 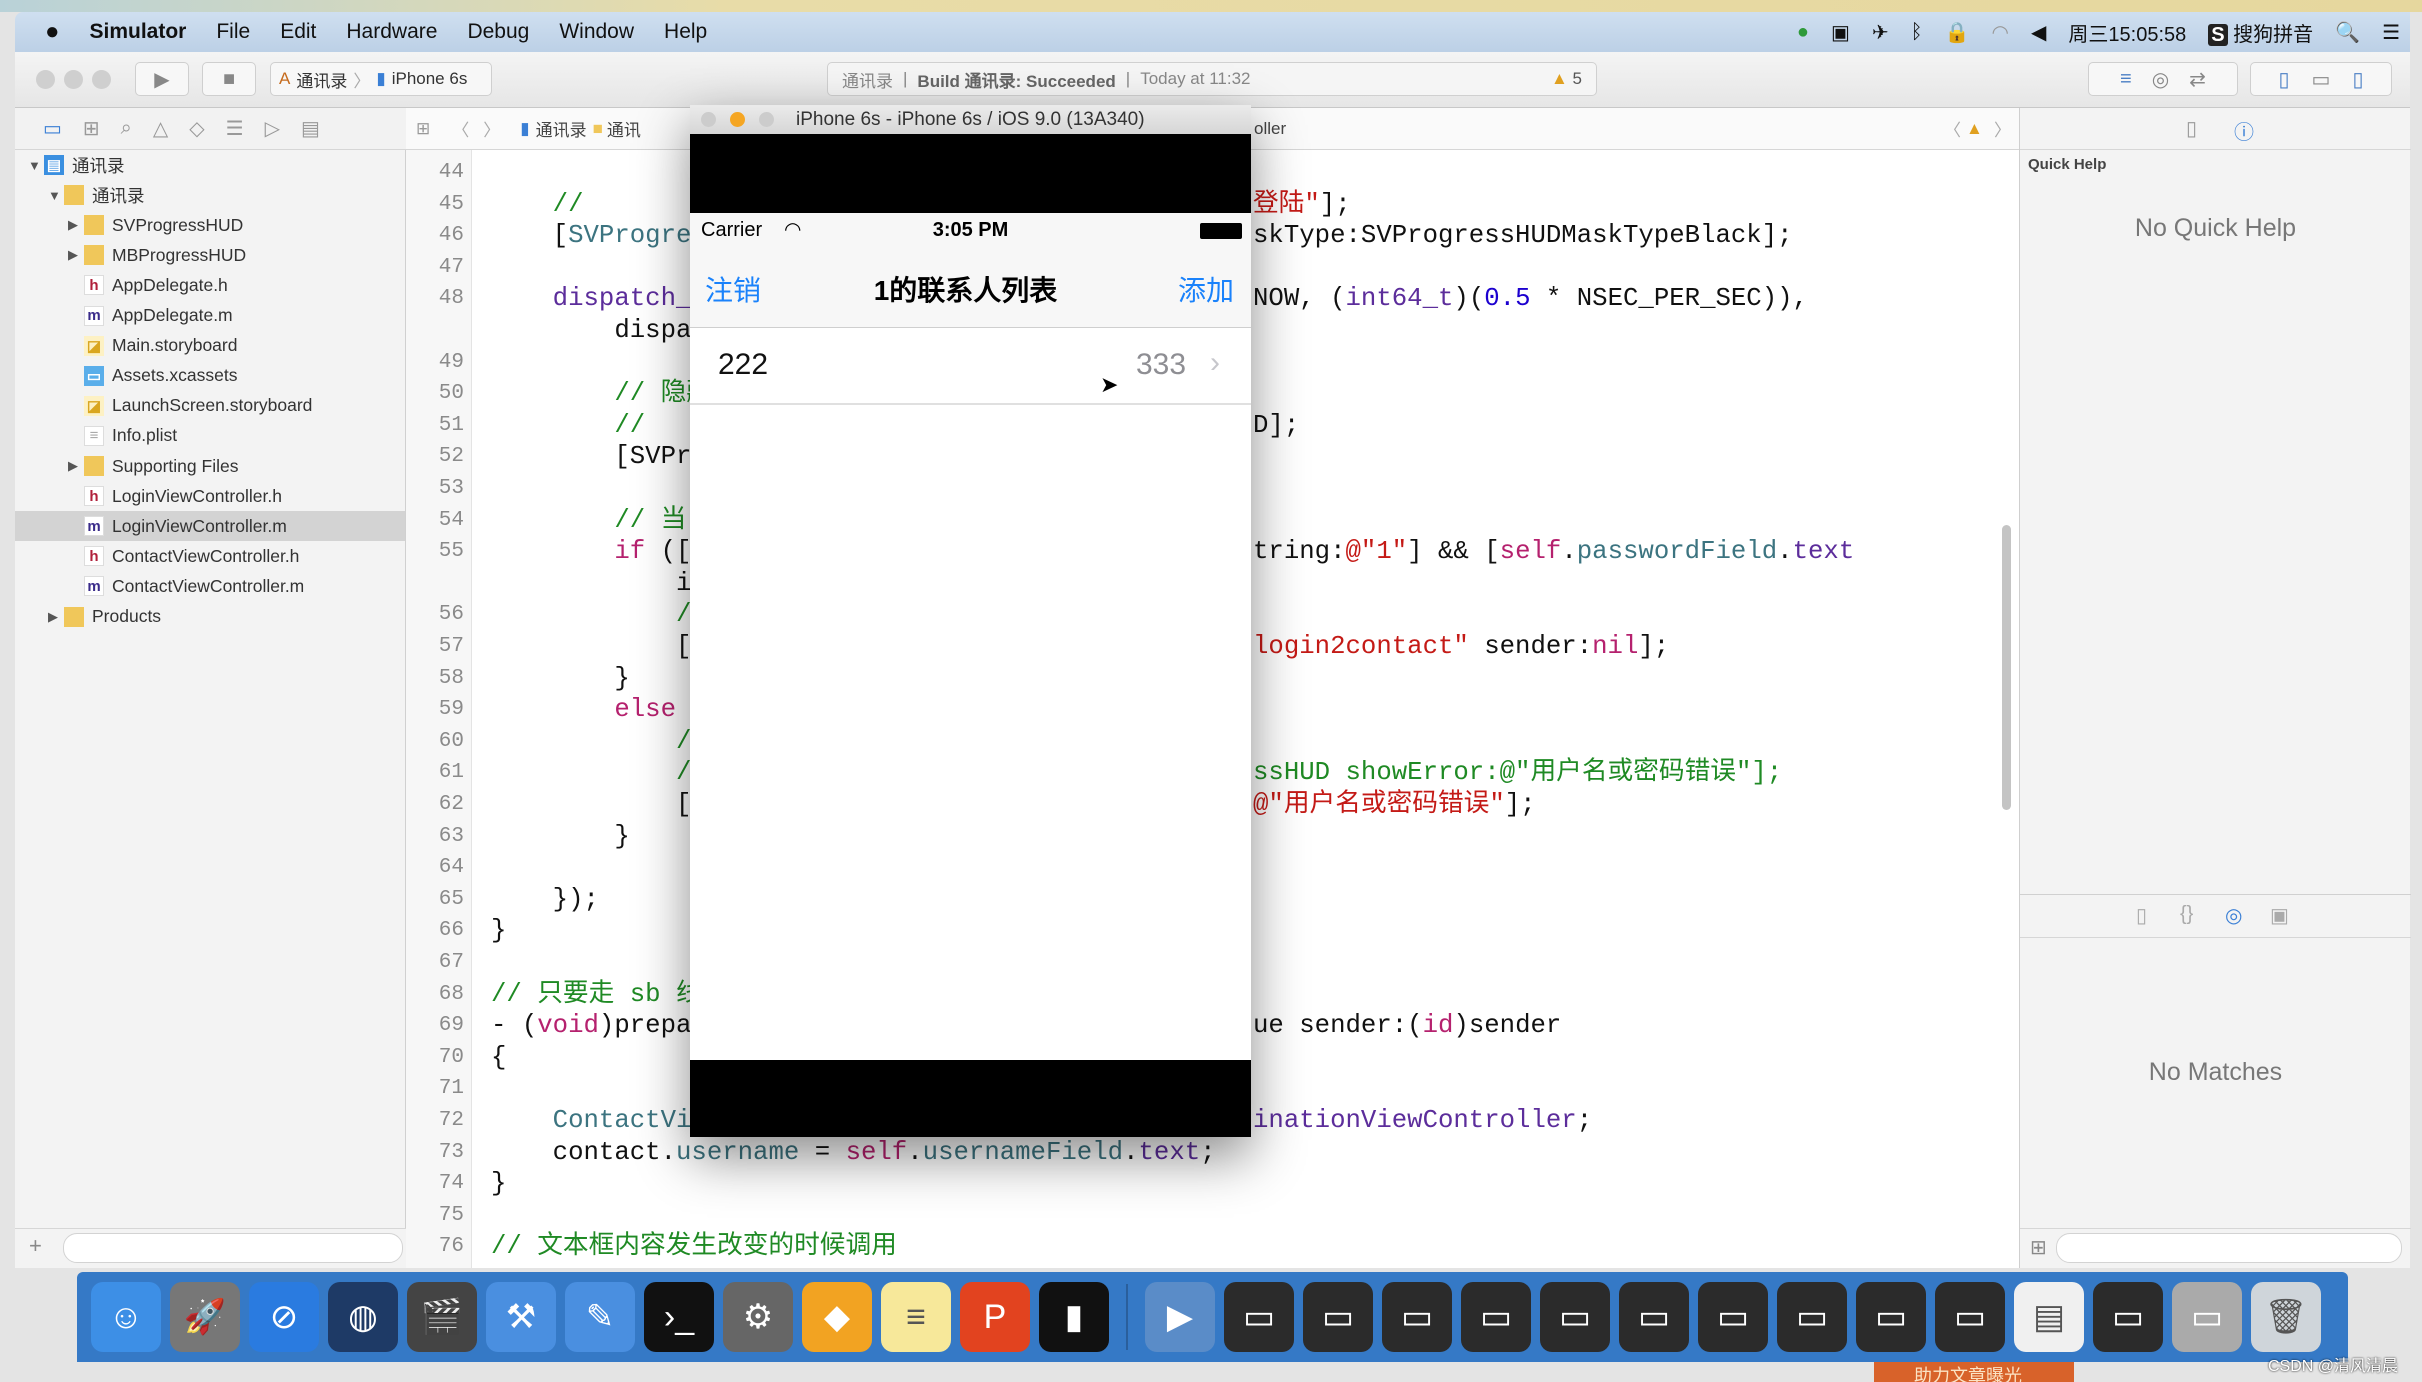 I want to click on system-preferences-icon: ⚙, so click(x=758, y=1317).